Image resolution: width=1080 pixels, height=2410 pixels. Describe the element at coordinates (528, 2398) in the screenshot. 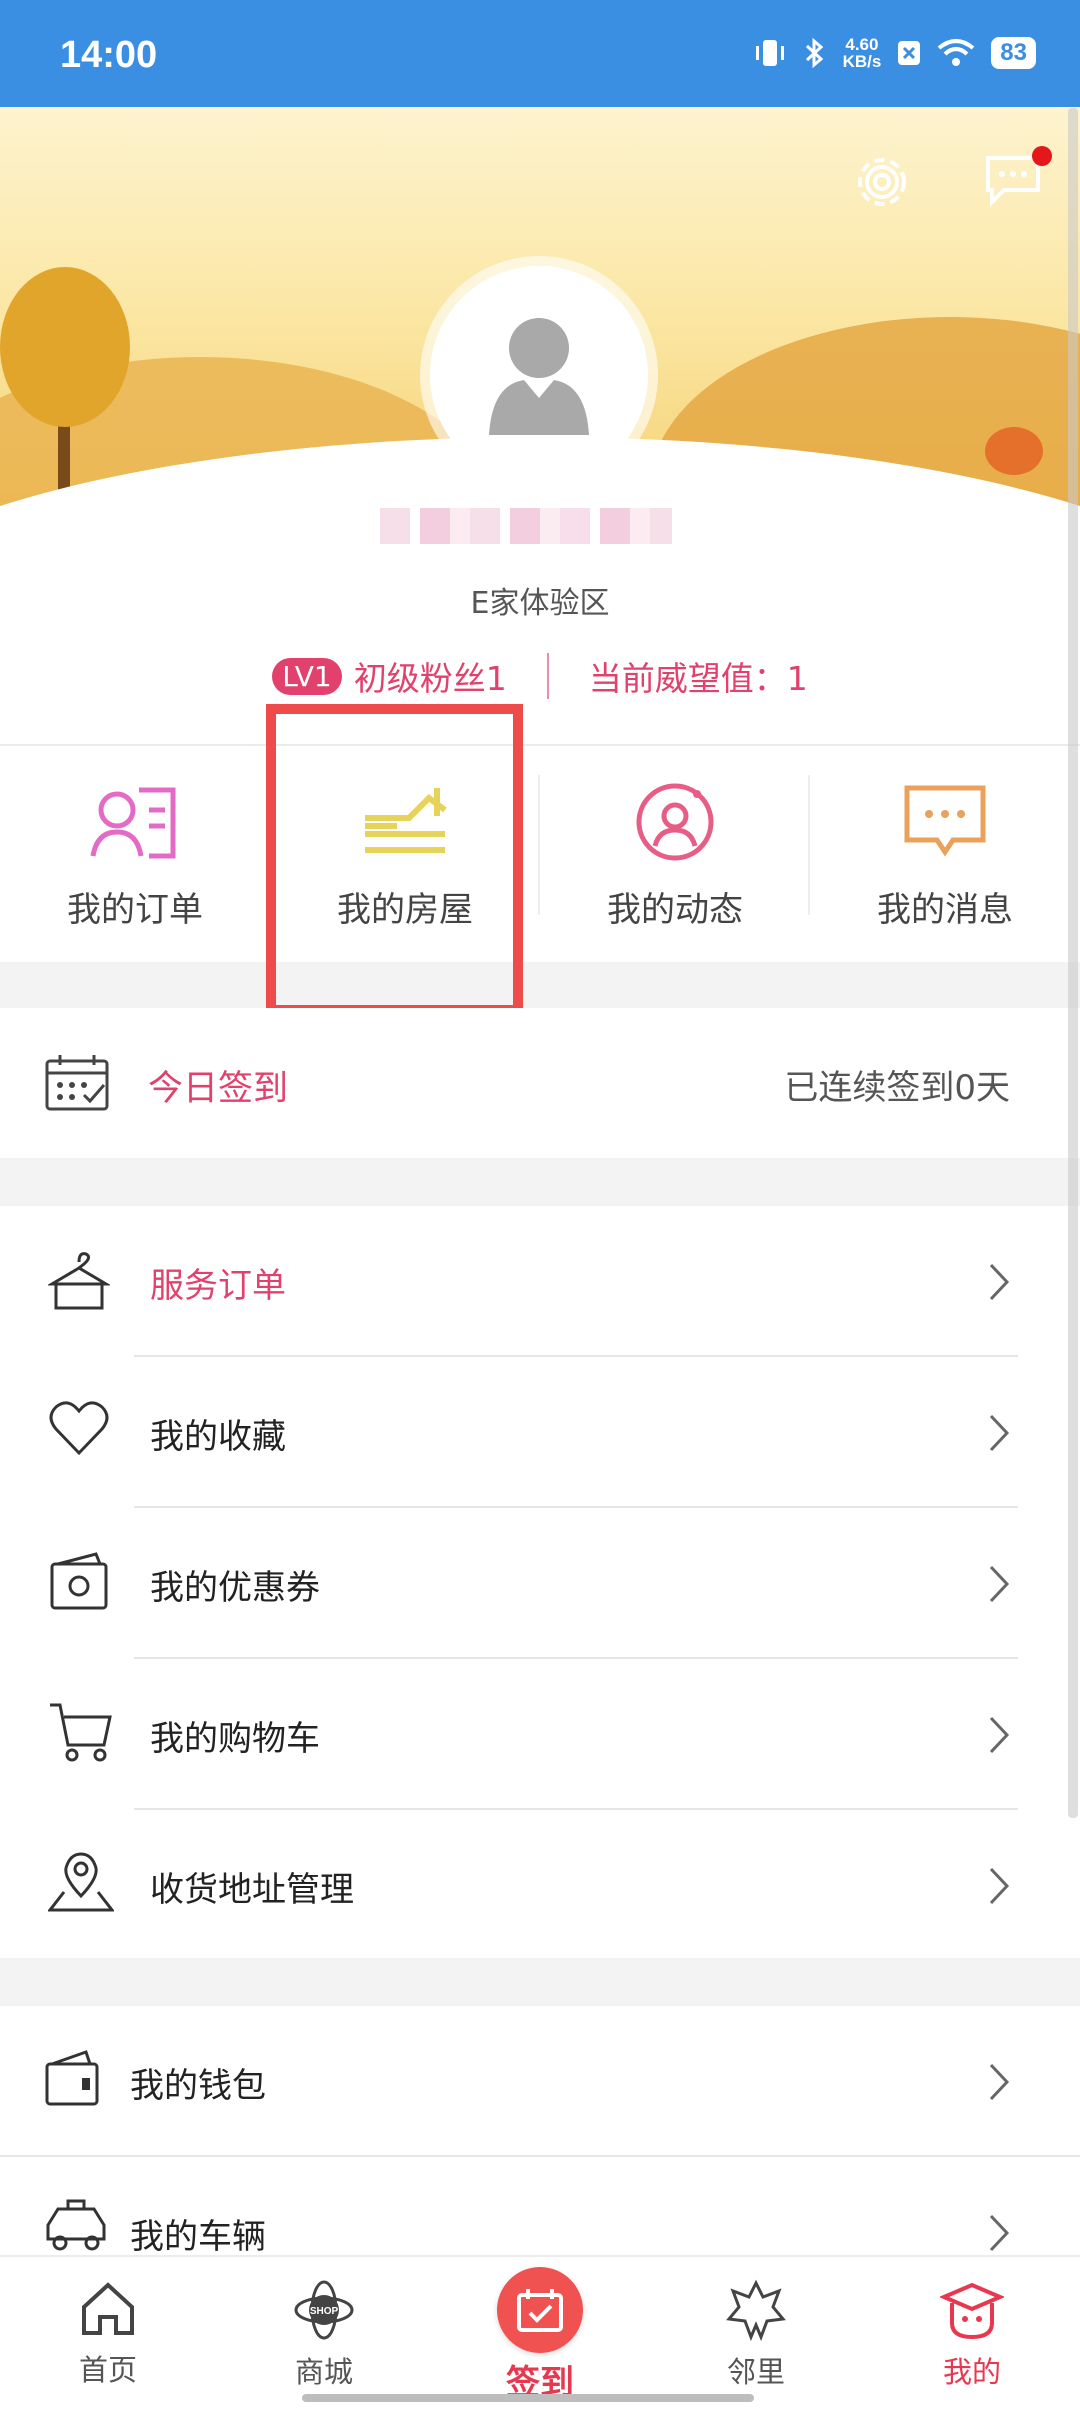

I see `home-indicator` at that location.